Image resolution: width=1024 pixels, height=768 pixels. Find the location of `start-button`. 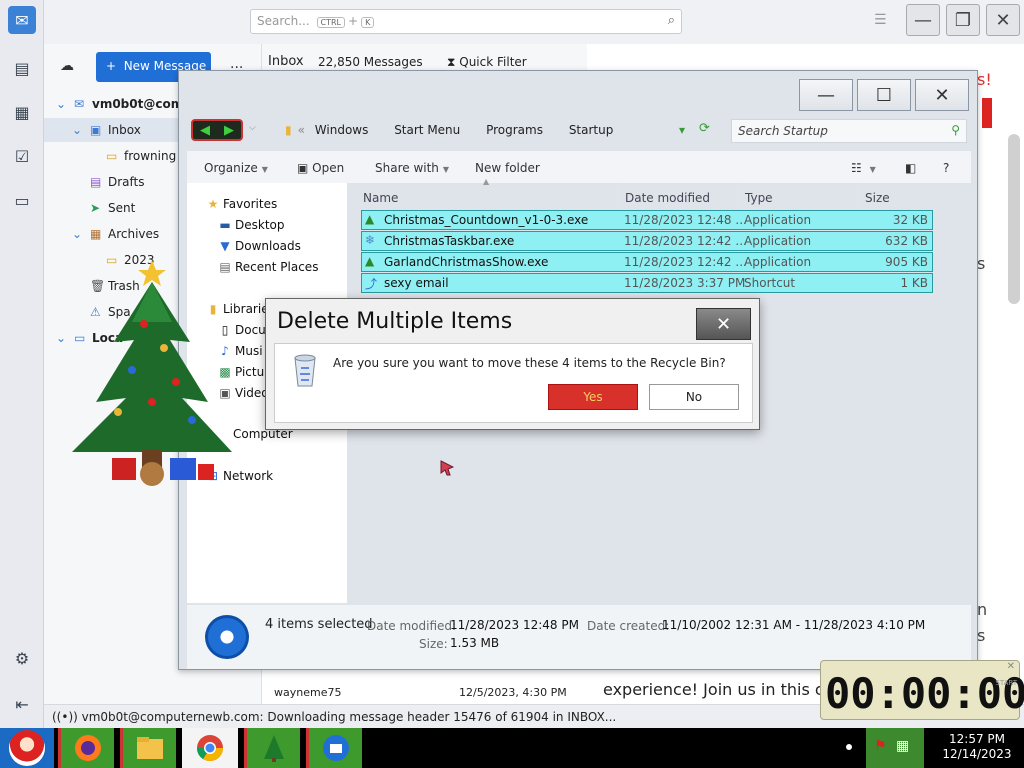

start-button is located at coordinates (27, 748).